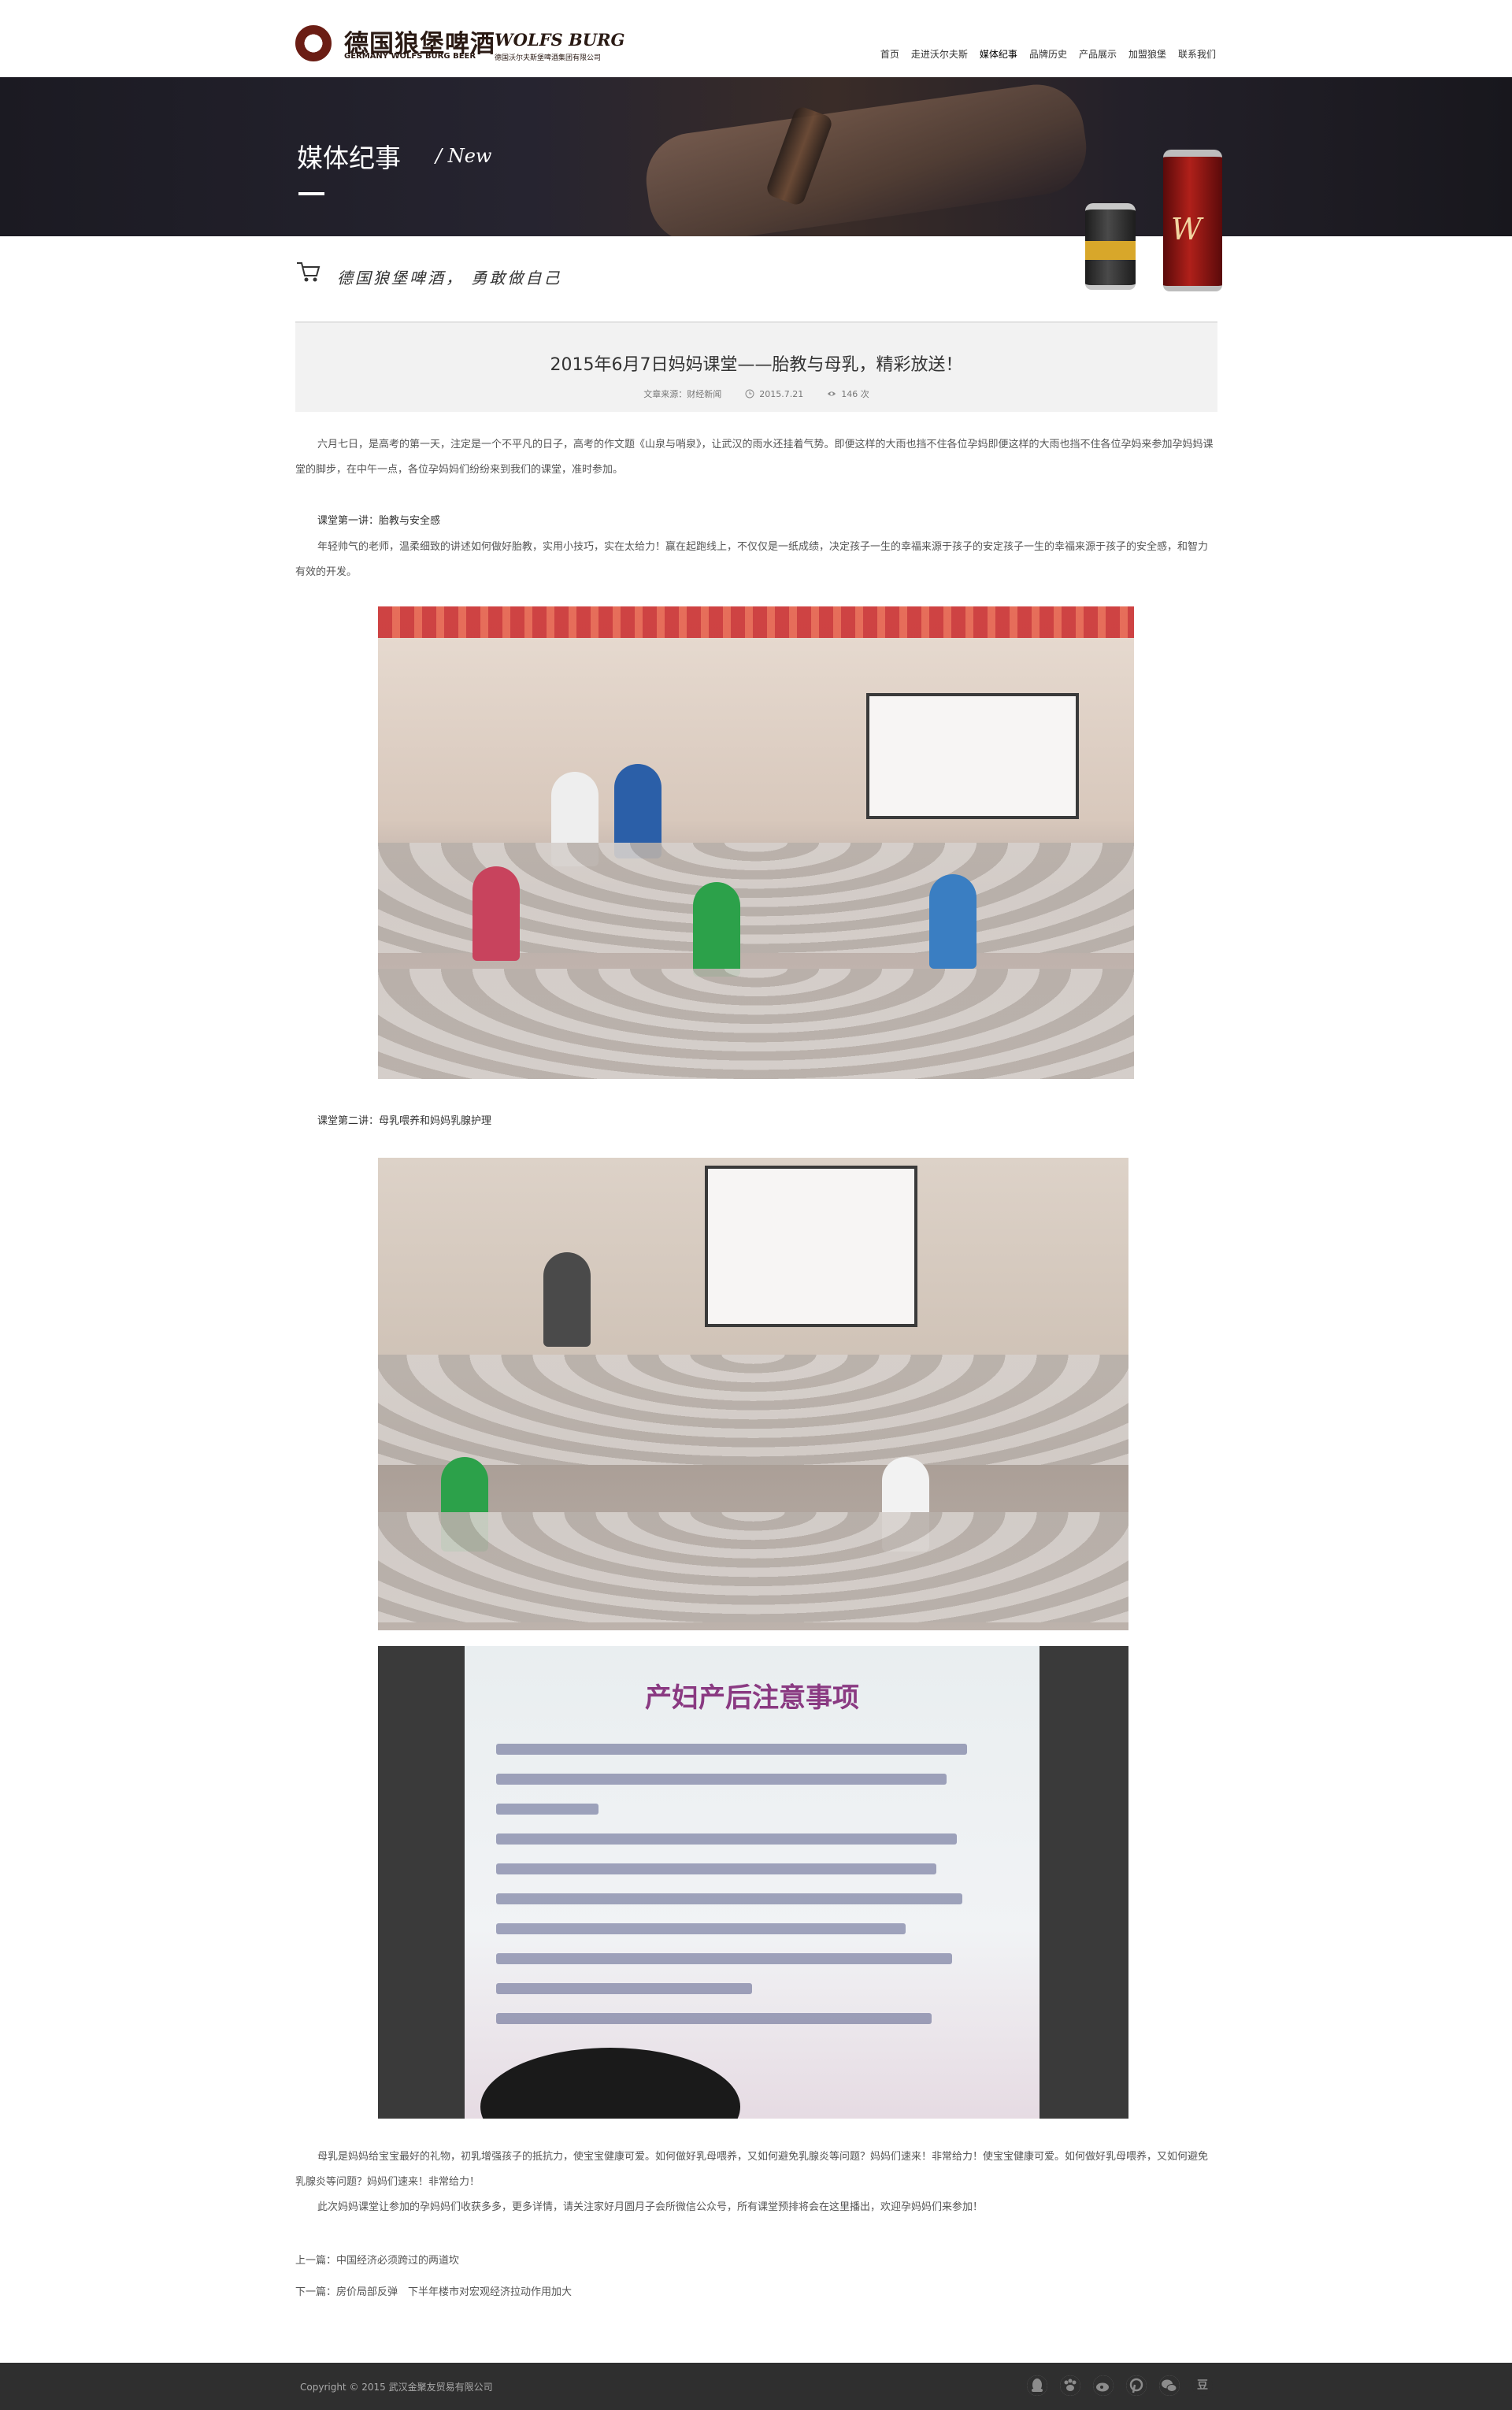 This screenshot has width=1512, height=2410. Describe the element at coordinates (848, 393) in the screenshot. I see `article-views: 146 次` at that location.